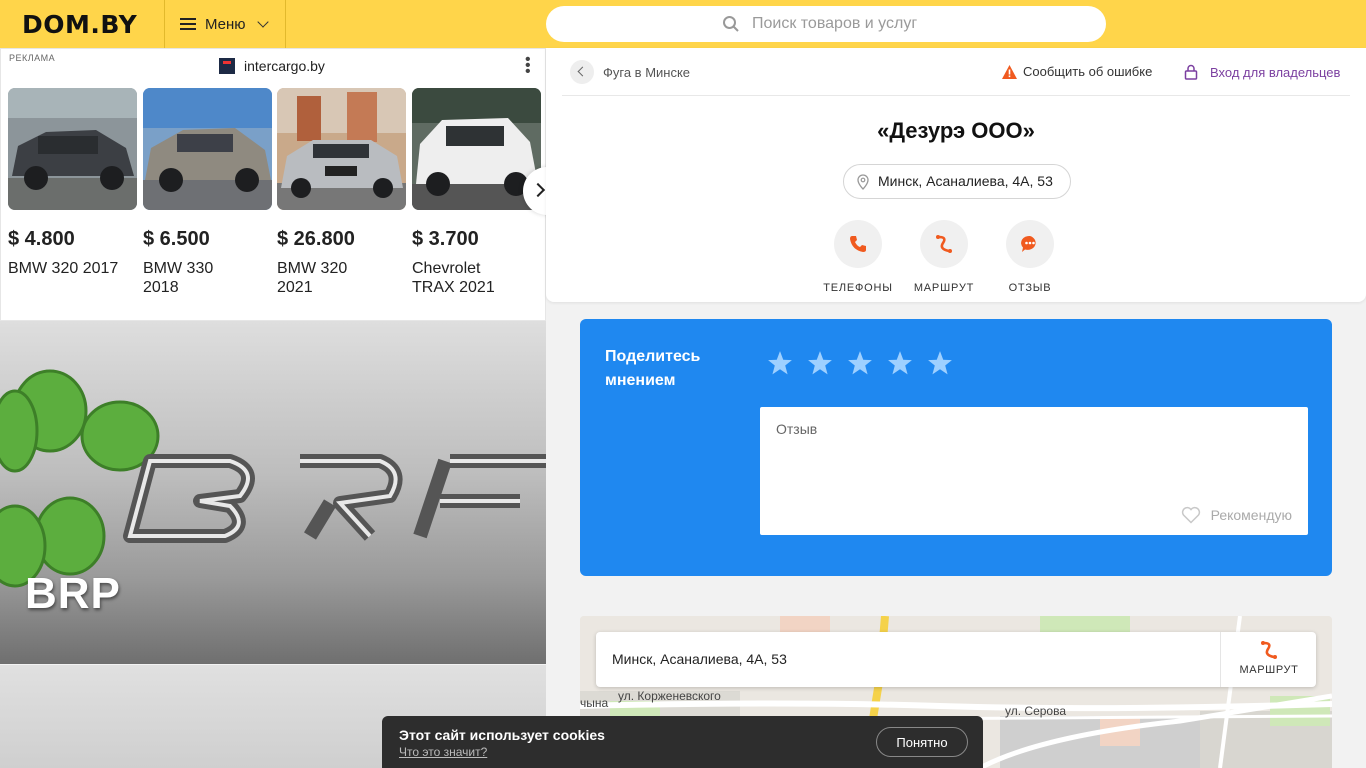  I want to click on breadcrumb-label: Фуга в Минске, so click(646, 72).